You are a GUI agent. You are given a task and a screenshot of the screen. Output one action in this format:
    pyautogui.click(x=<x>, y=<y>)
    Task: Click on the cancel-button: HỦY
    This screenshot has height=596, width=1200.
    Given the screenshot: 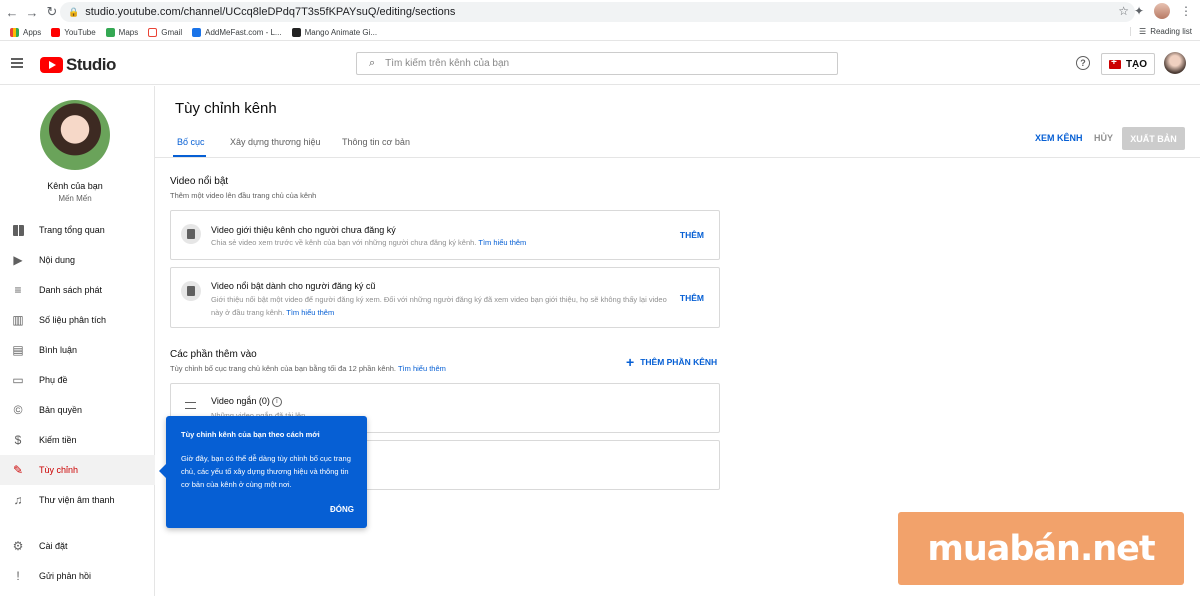 What is the action you would take?
    pyautogui.click(x=1103, y=138)
    